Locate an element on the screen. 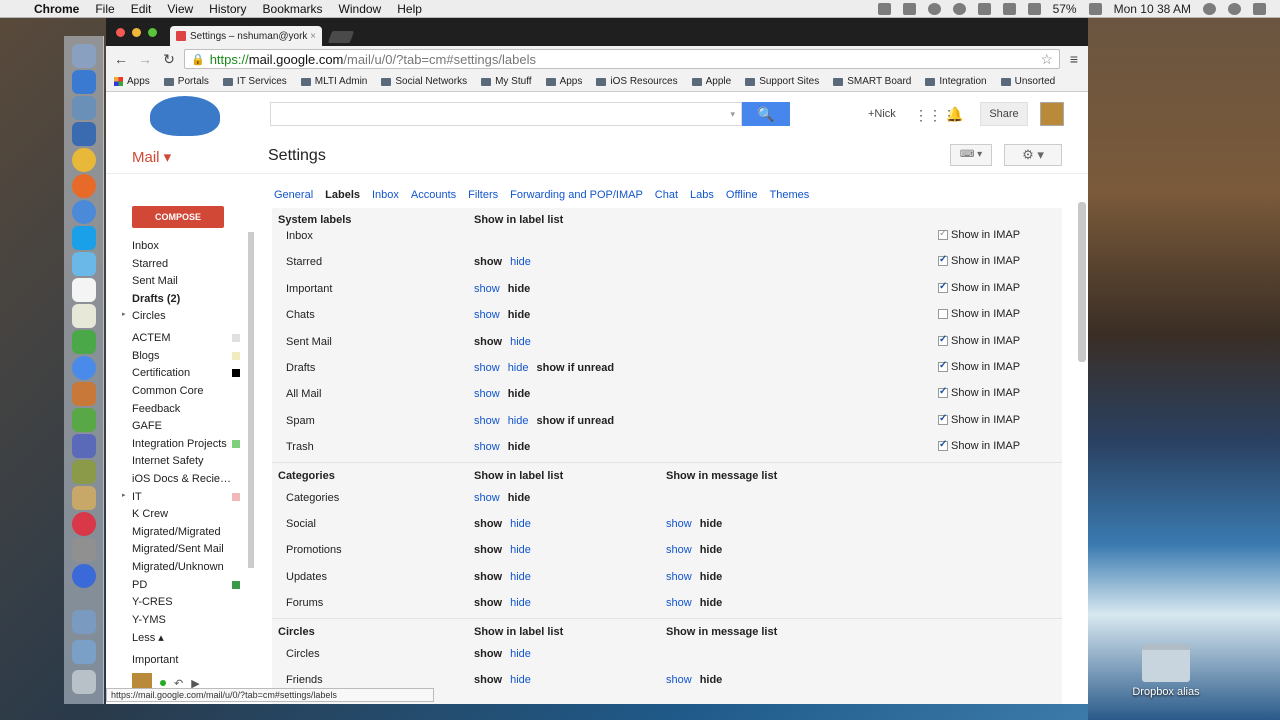 The image size is (1280, 720). settings-tab: Filters is located at coordinates (483, 195).